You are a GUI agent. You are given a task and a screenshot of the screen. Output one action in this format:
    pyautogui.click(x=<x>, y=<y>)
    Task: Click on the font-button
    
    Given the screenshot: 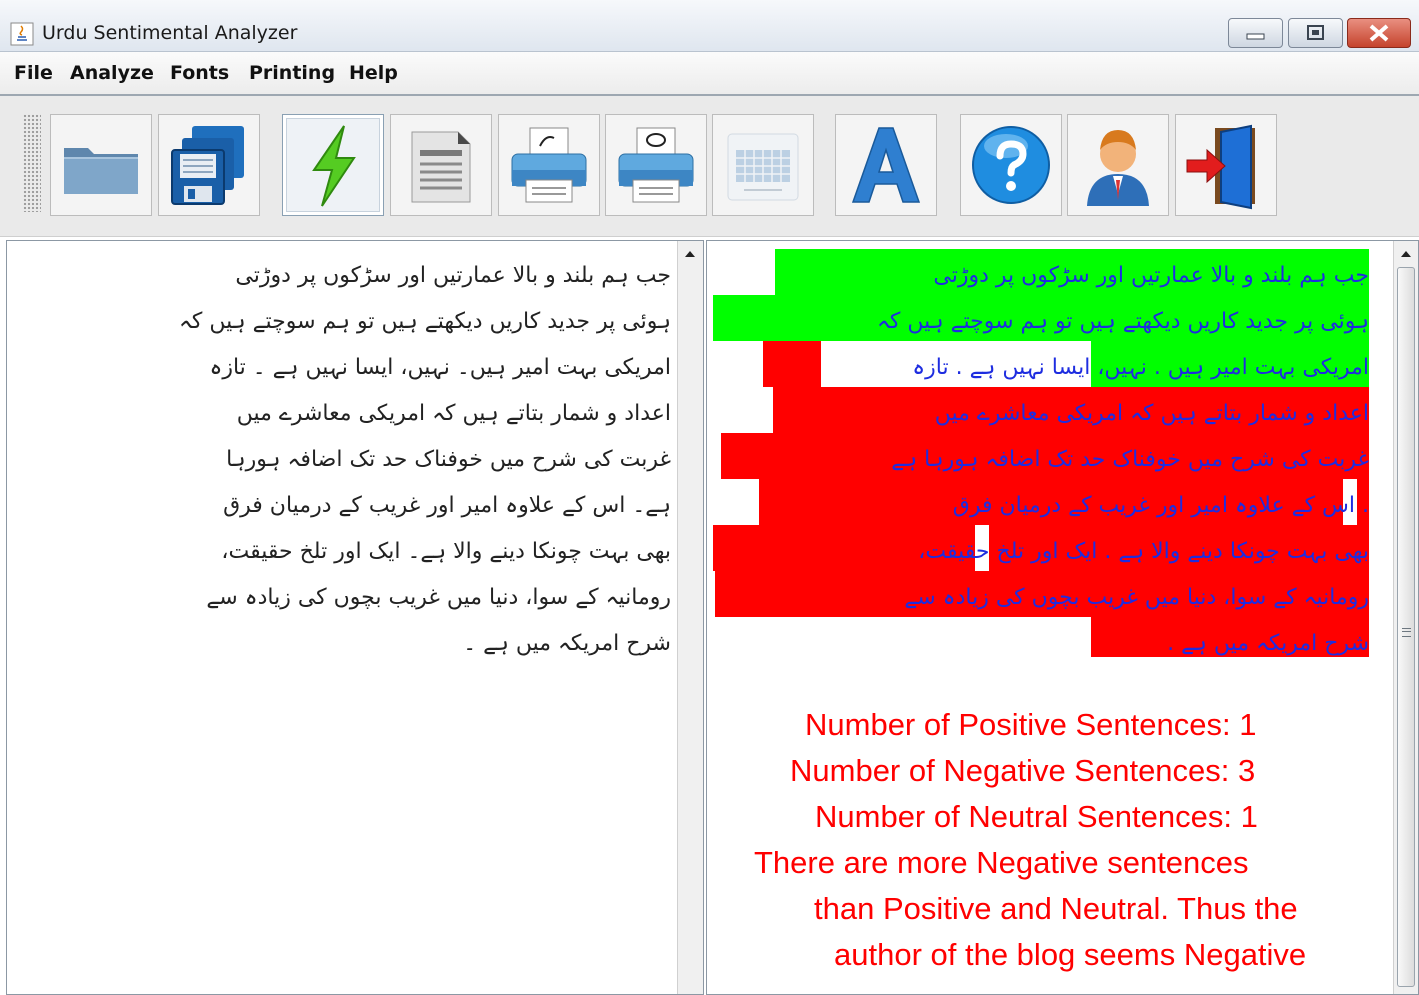 What is the action you would take?
    pyautogui.click(x=886, y=165)
    